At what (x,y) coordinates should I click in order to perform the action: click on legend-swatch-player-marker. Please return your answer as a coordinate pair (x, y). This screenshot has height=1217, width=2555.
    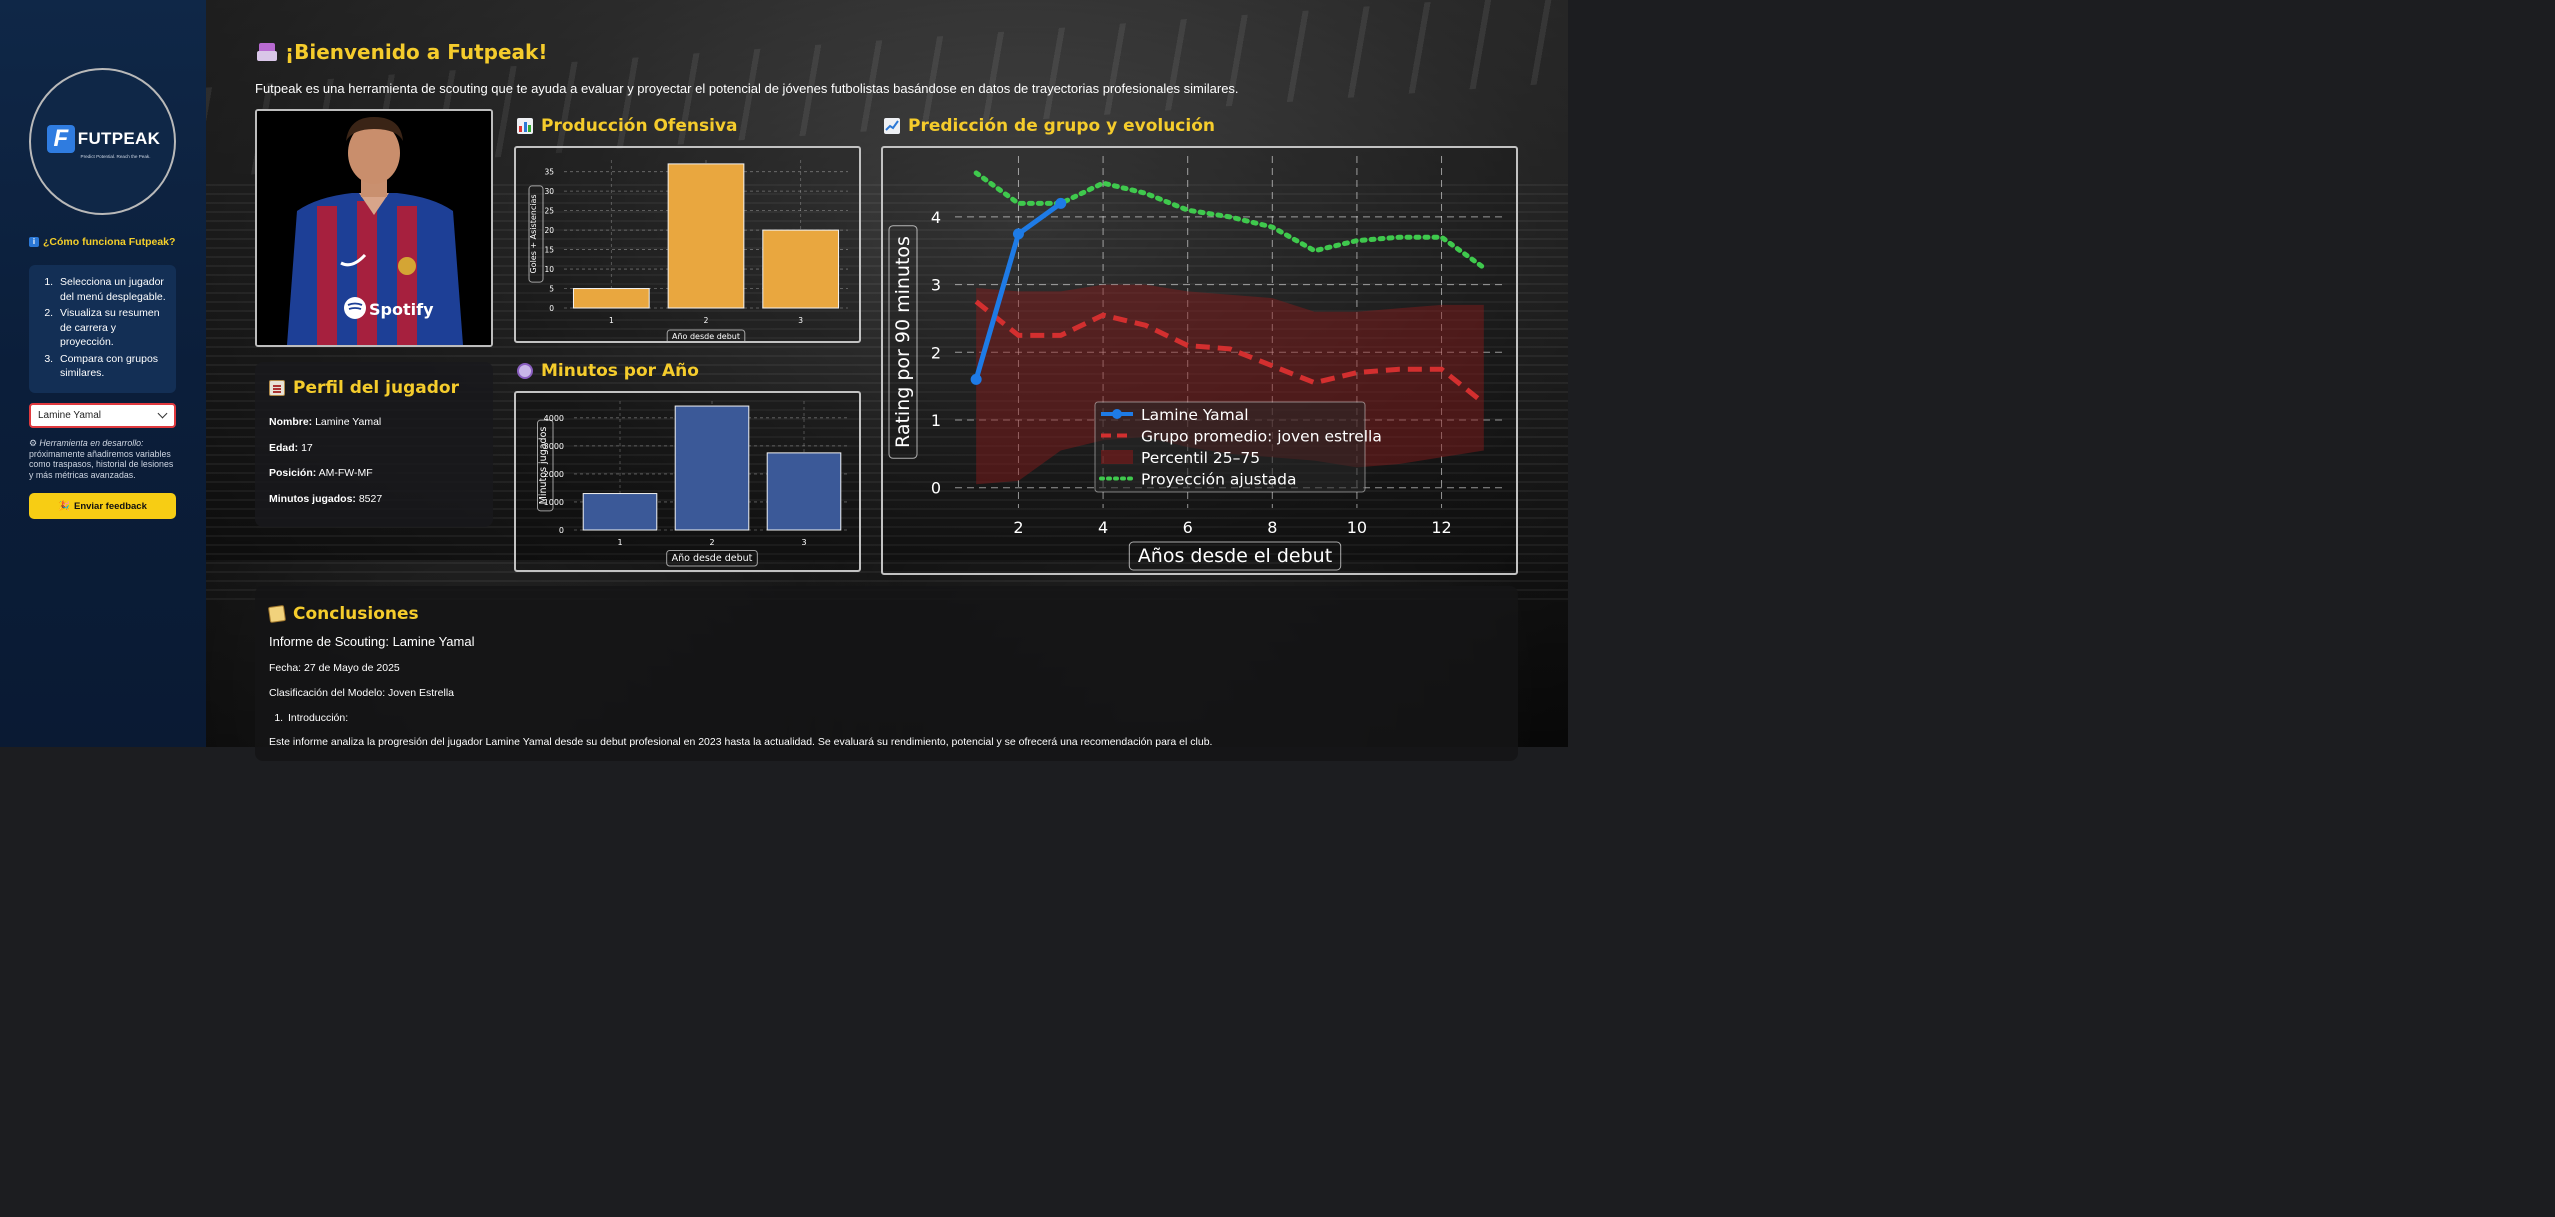
    Looking at the image, I should click on (1117, 414).